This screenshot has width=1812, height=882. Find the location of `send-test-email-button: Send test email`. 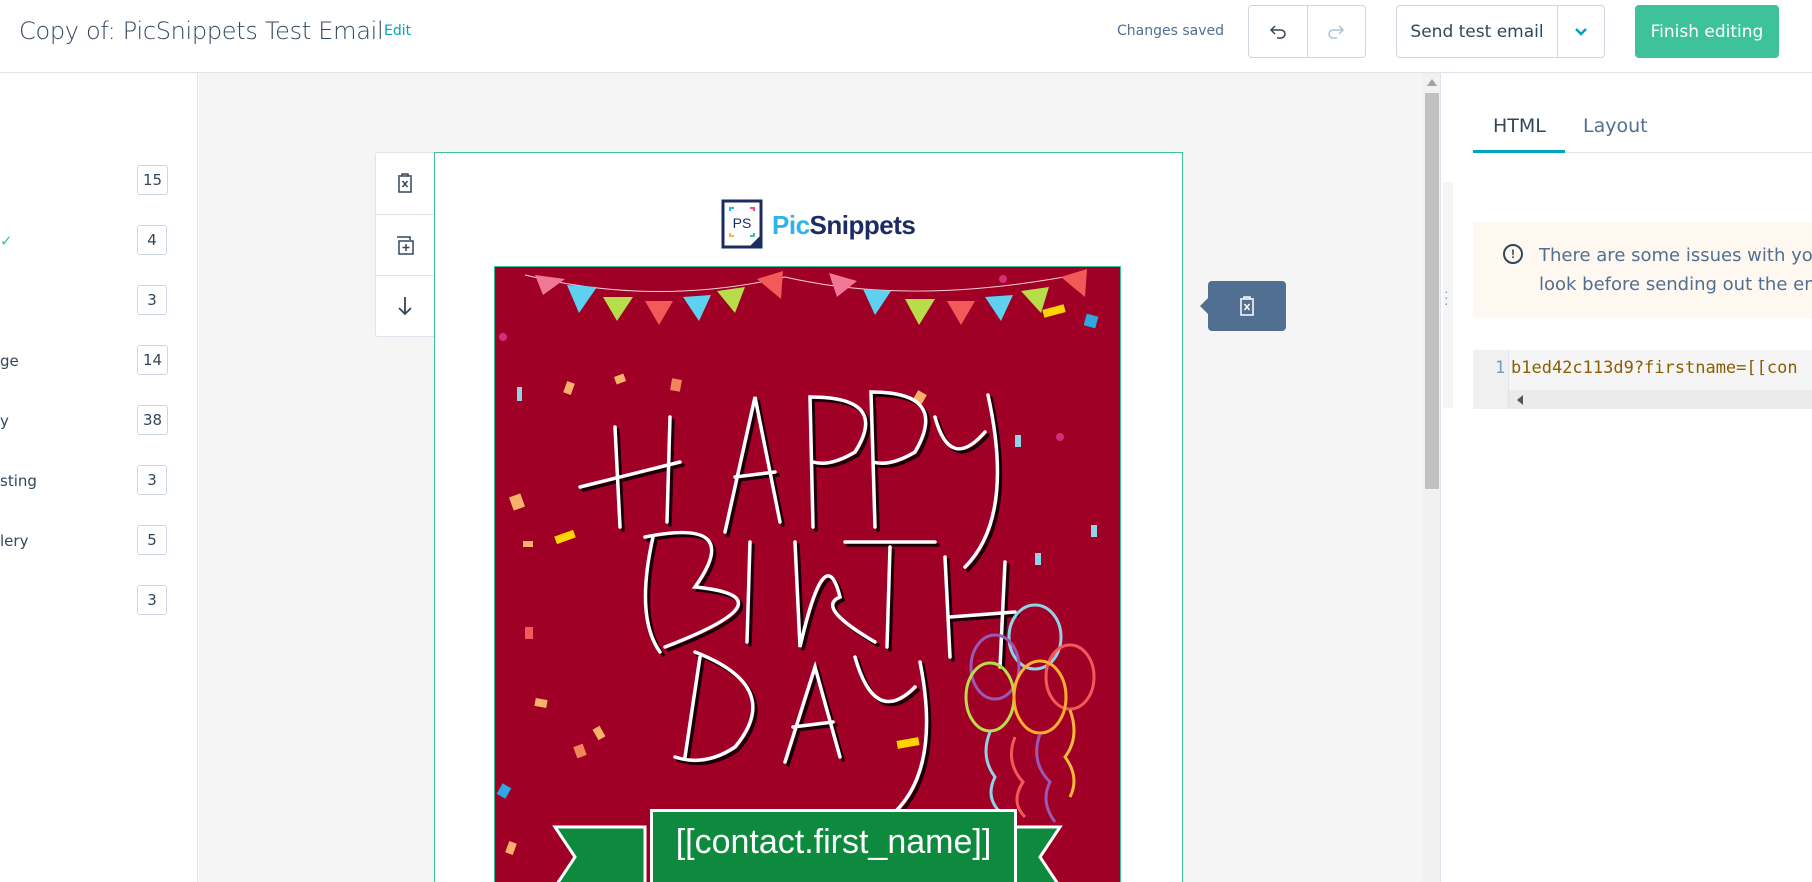

send-test-email-button: Send test email is located at coordinates (1477, 31).